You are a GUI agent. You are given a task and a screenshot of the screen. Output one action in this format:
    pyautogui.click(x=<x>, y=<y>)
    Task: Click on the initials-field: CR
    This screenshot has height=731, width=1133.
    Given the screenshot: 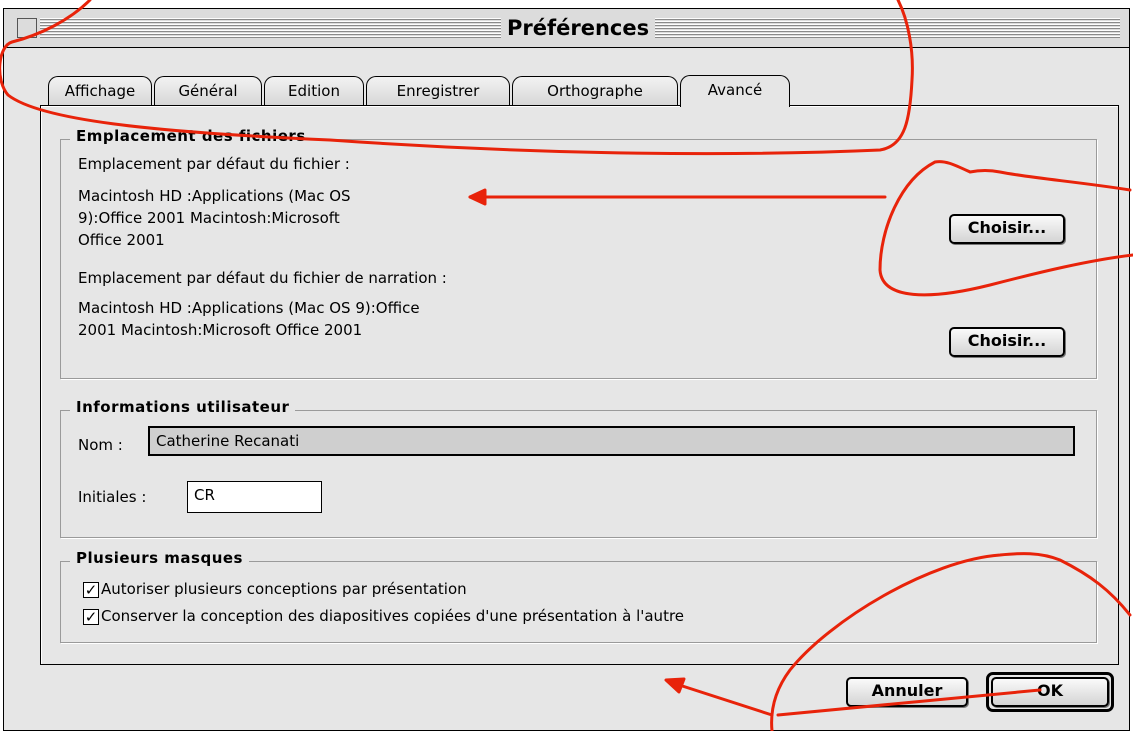 What is the action you would take?
    pyautogui.click(x=254, y=497)
    